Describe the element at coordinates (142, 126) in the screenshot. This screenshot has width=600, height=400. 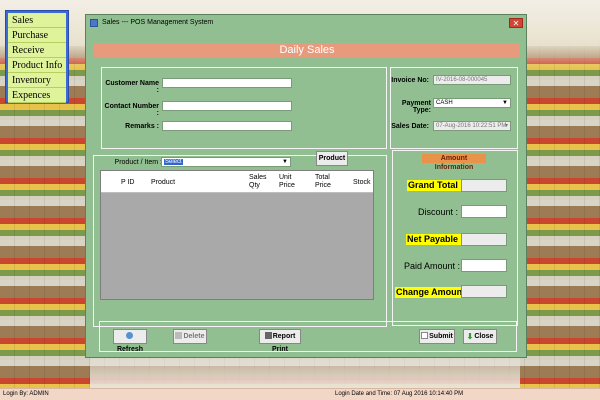
I see `remarks-label: Remarks :` at that location.